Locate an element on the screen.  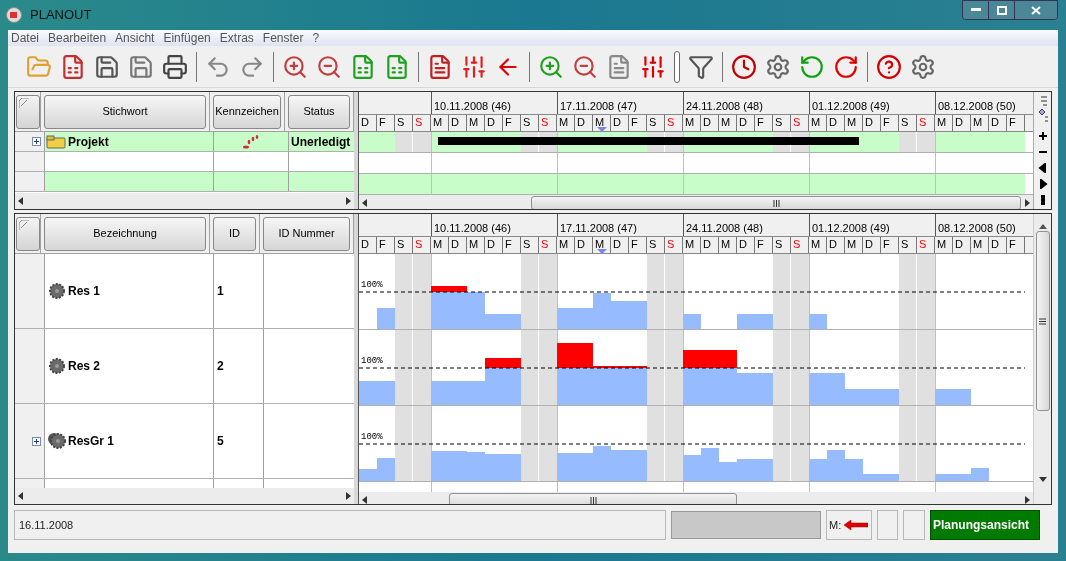
column-header: Stichwort is located at coordinates (125, 111).